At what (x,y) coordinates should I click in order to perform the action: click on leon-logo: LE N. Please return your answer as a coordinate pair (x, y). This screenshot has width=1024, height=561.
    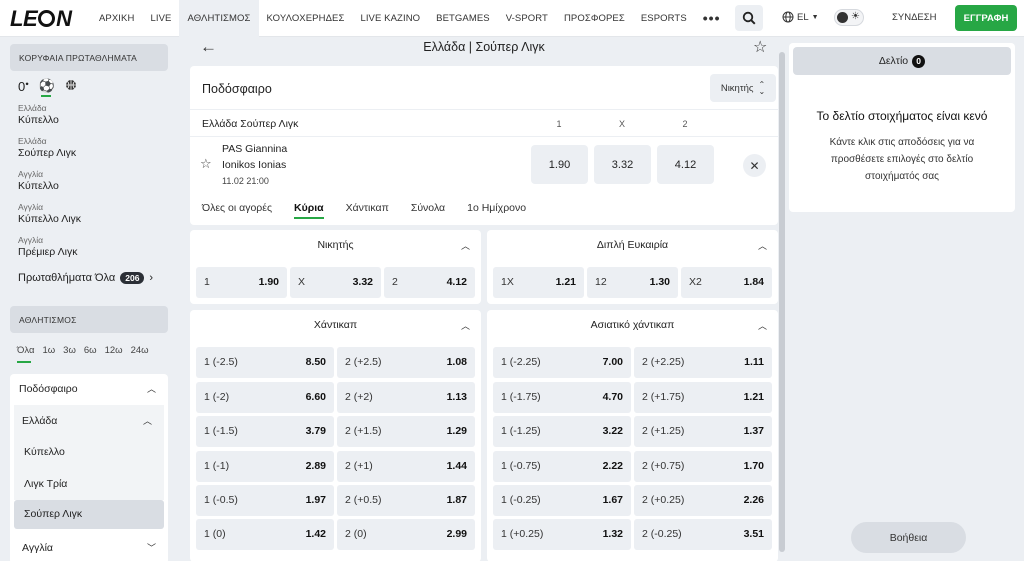
    Looking at the image, I should click on (41, 19).